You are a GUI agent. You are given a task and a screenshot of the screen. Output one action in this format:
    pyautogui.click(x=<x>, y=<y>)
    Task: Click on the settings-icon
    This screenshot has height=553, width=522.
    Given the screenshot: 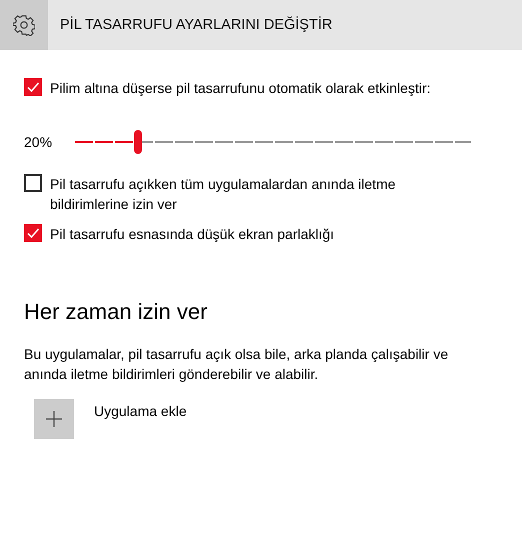 What is the action you would take?
    pyautogui.click(x=24, y=25)
    